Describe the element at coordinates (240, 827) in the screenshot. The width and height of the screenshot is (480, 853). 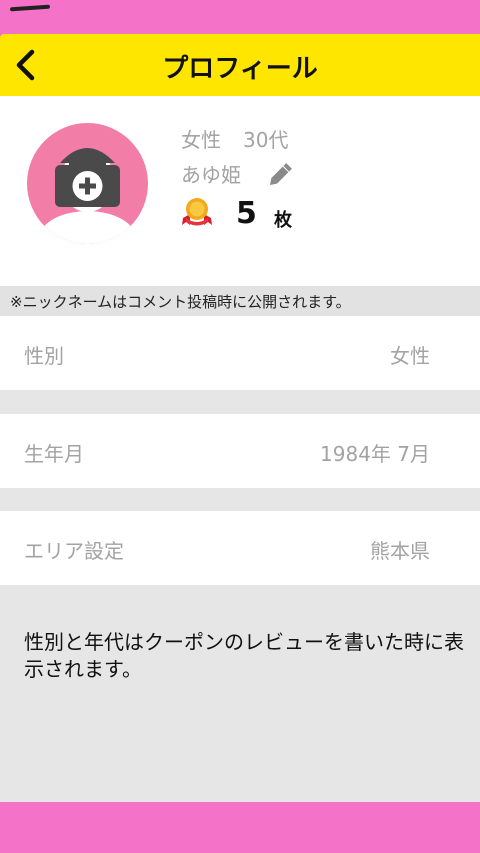
I see `bottom-decoration` at that location.